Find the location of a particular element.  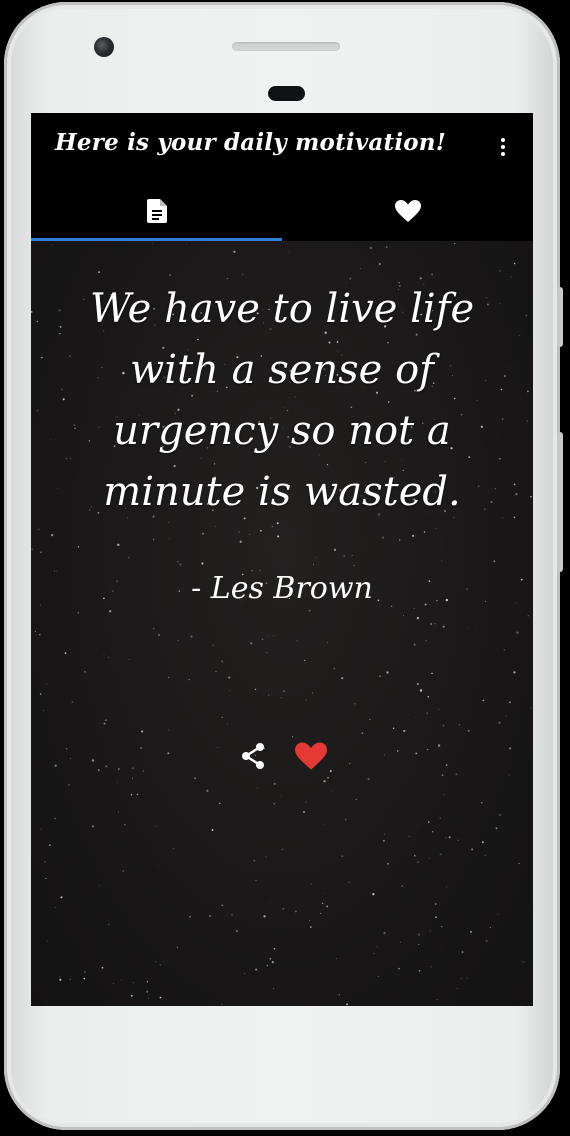

heart-icon is located at coordinates (311, 756).